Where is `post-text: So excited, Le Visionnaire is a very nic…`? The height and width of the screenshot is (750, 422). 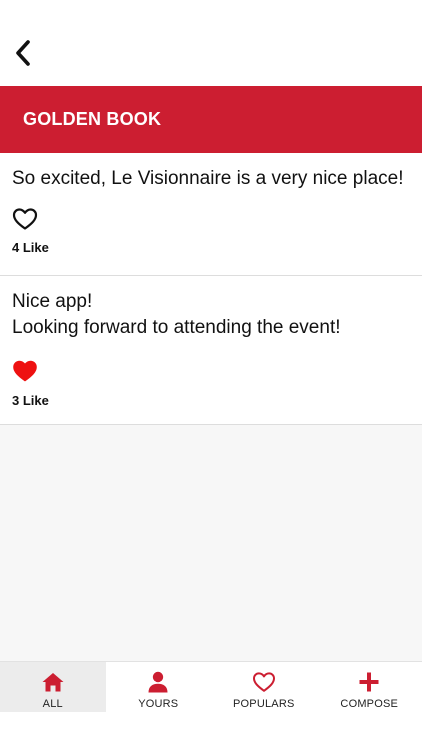 post-text: So excited, Le Visionnaire is a very nic… is located at coordinates (208, 178).